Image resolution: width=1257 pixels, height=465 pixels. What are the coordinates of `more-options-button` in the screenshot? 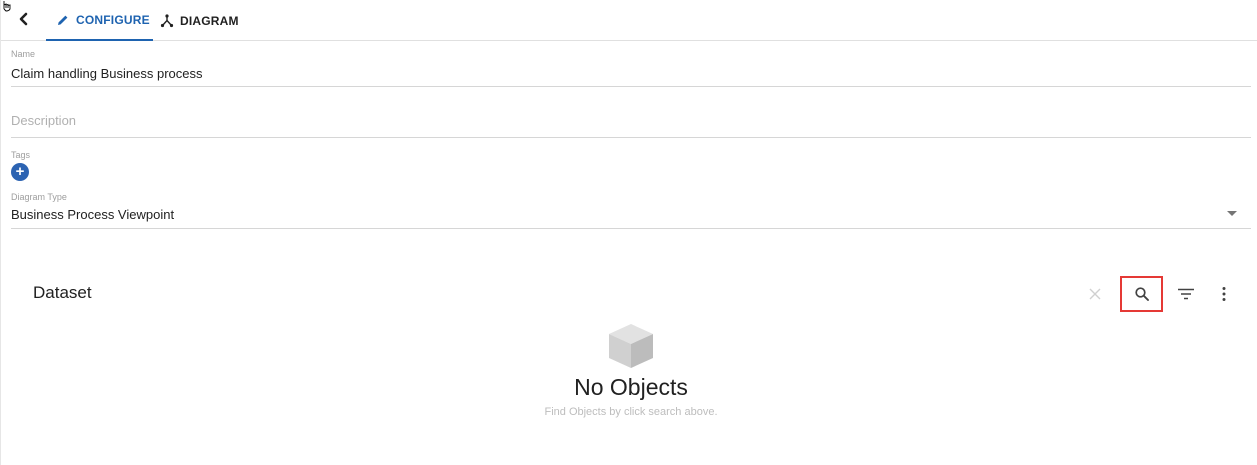 It's located at (1224, 294).